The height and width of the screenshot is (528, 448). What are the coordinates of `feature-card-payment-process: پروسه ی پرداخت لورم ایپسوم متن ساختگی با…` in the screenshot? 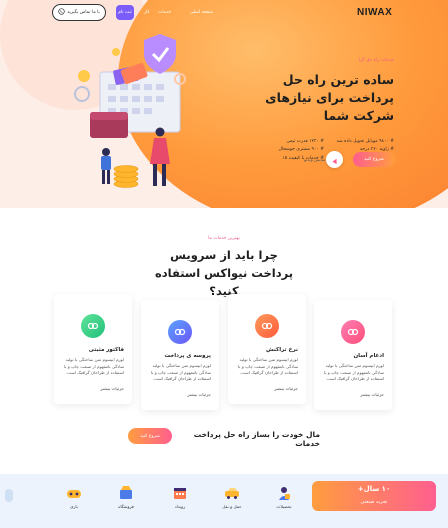 It's located at (180, 355).